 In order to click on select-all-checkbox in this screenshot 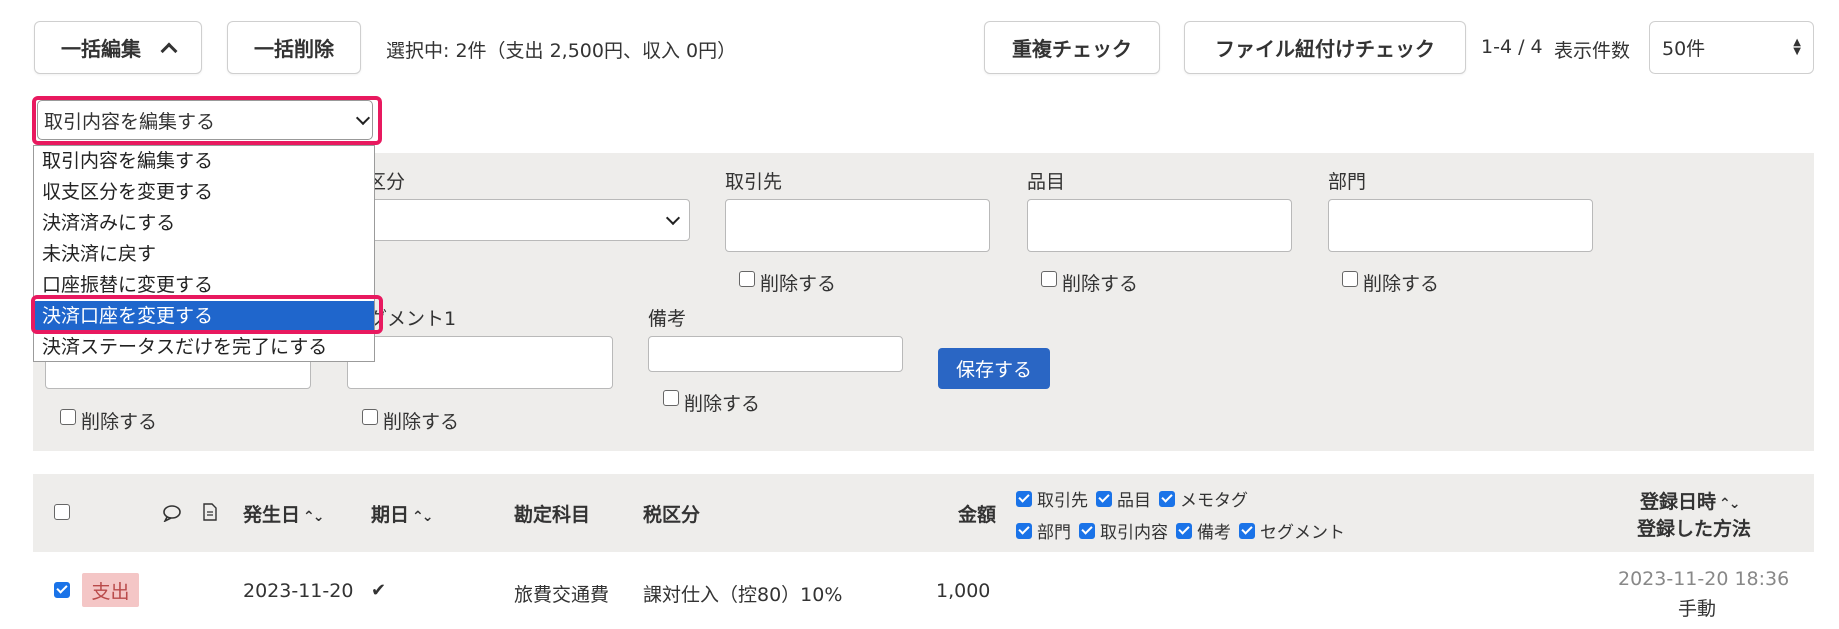, I will do `click(62, 512)`.